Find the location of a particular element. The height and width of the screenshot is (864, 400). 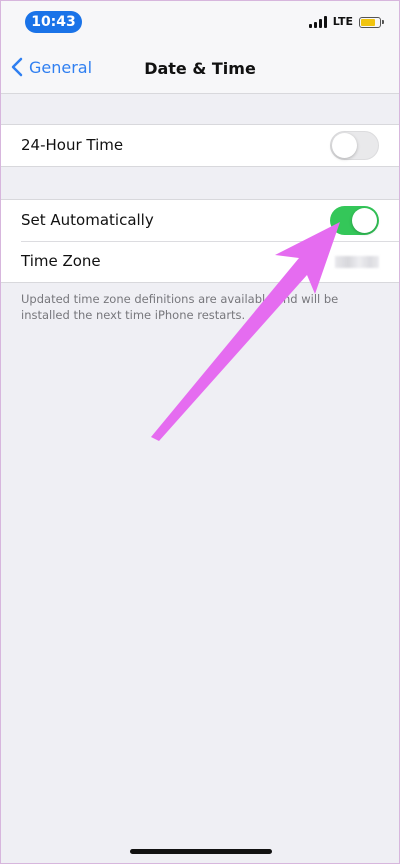

row-set-automatically: Set Automatically is located at coordinates (200, 220).